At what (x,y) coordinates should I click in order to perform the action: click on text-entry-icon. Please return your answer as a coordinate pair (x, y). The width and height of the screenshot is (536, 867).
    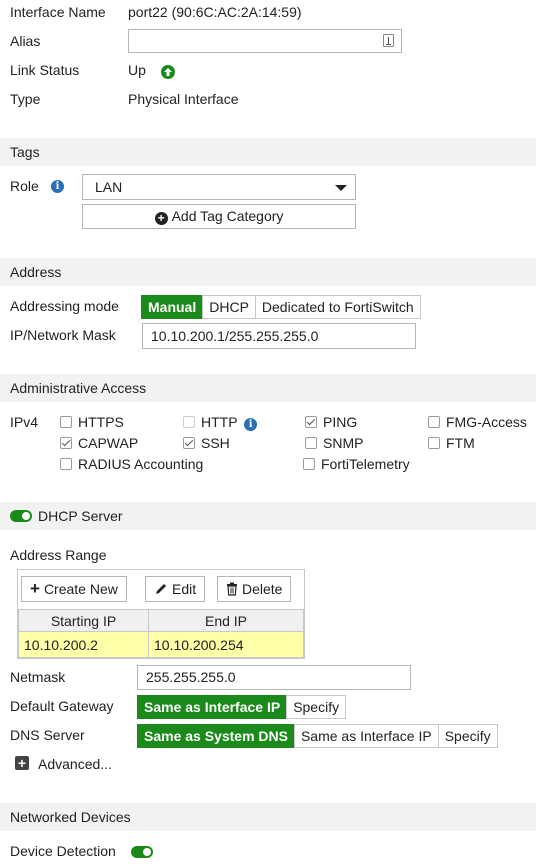
    Looking at the image, I should click on (388, 40).